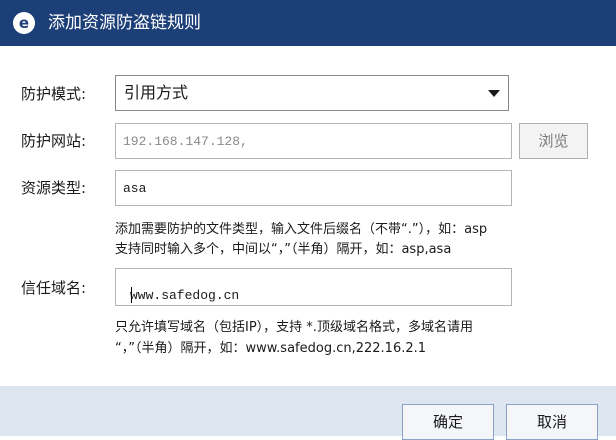 Image resolution: width=616 pixels, height=440 pixels. I want to click on domain-input-value: www.safedog.cn, so click(185, 295).